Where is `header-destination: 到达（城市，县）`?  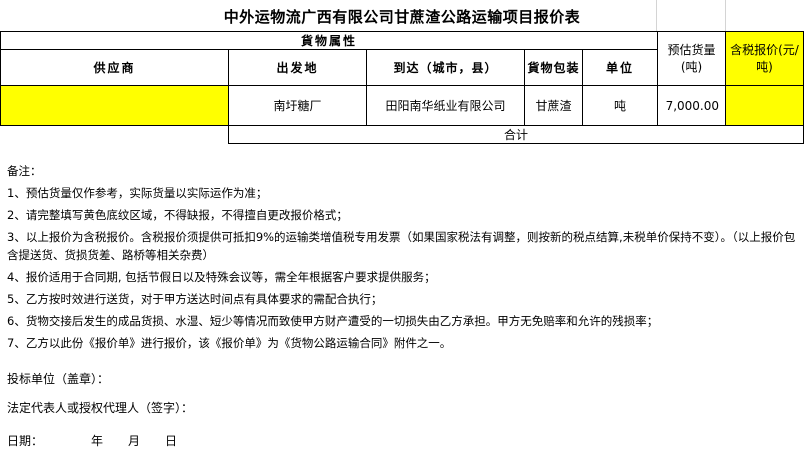 header-destination: 到达（城市，县） is located at coordinates (445, 67).